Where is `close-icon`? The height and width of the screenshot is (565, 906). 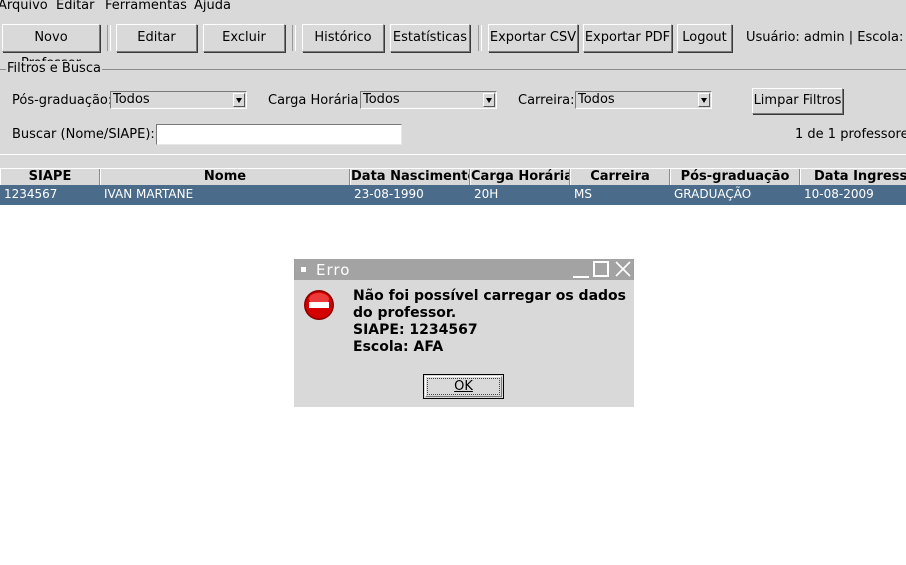
close-icon is located at coordinates (623, 269).